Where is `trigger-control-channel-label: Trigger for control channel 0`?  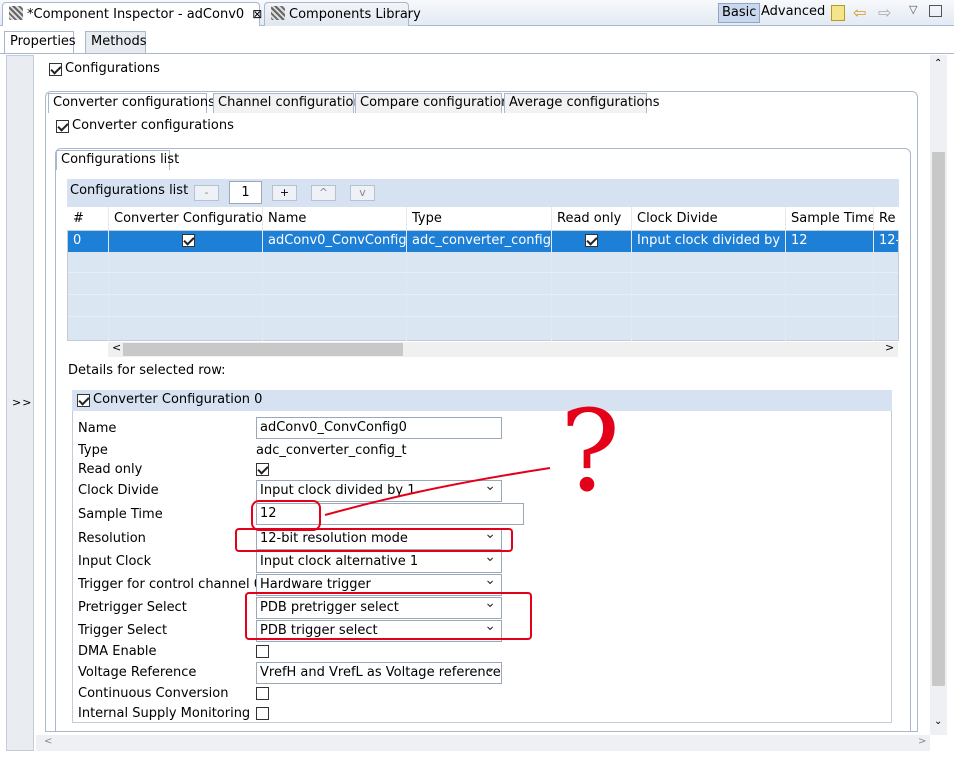
trigger-control-channel-label: Trigger for control channel 0 is located at coordinates (170, 584).